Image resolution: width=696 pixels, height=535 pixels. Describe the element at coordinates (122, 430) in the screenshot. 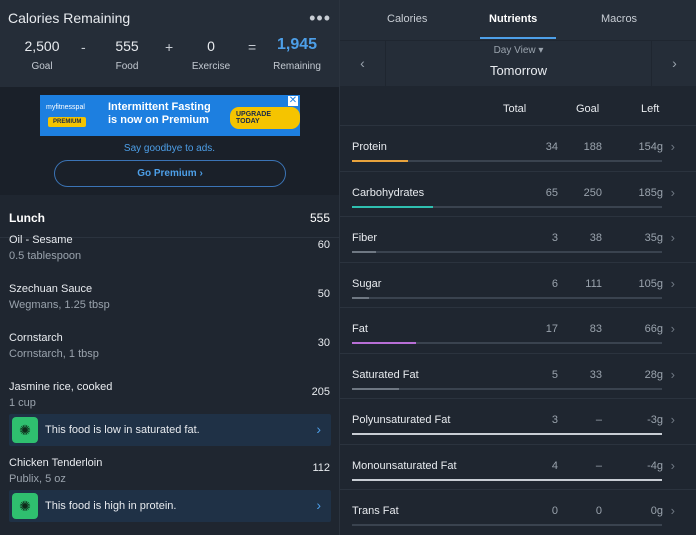

I see `tip-text: This food is low in saturated fat.` at that location.